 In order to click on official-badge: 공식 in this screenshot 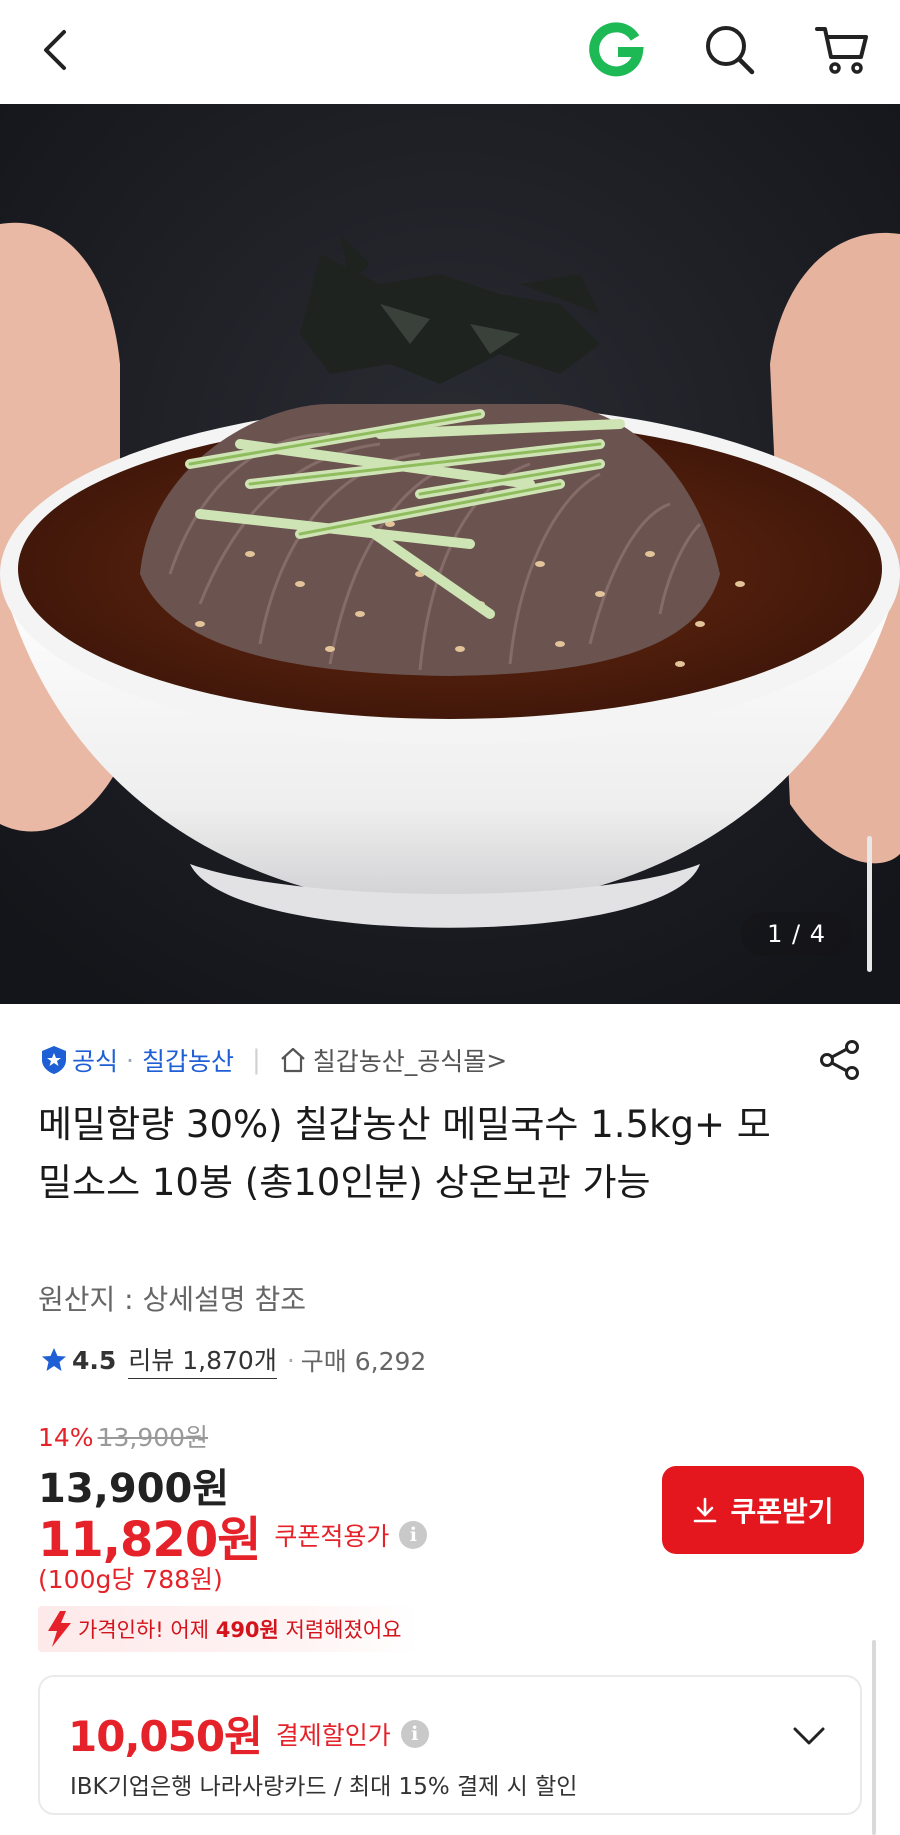, I will do `click(79, 1060)`.